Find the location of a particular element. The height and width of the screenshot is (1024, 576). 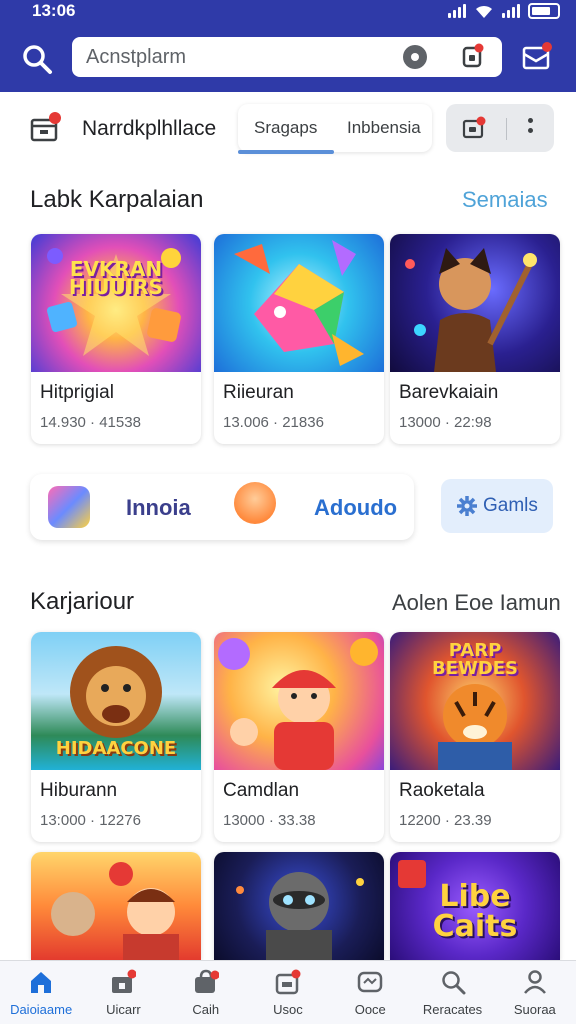

nav-inbox: Usoc is located at coordinates (288, 992).